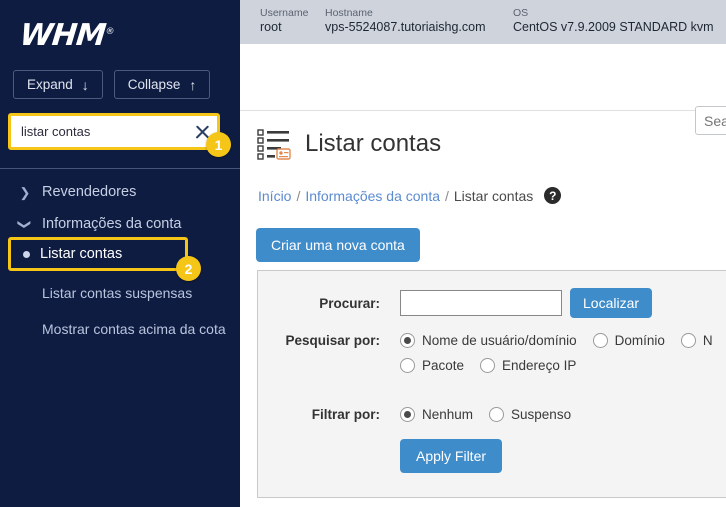 This screenshot has height=507, width=726. I want to click on radio-label: N, so click(707, 340).